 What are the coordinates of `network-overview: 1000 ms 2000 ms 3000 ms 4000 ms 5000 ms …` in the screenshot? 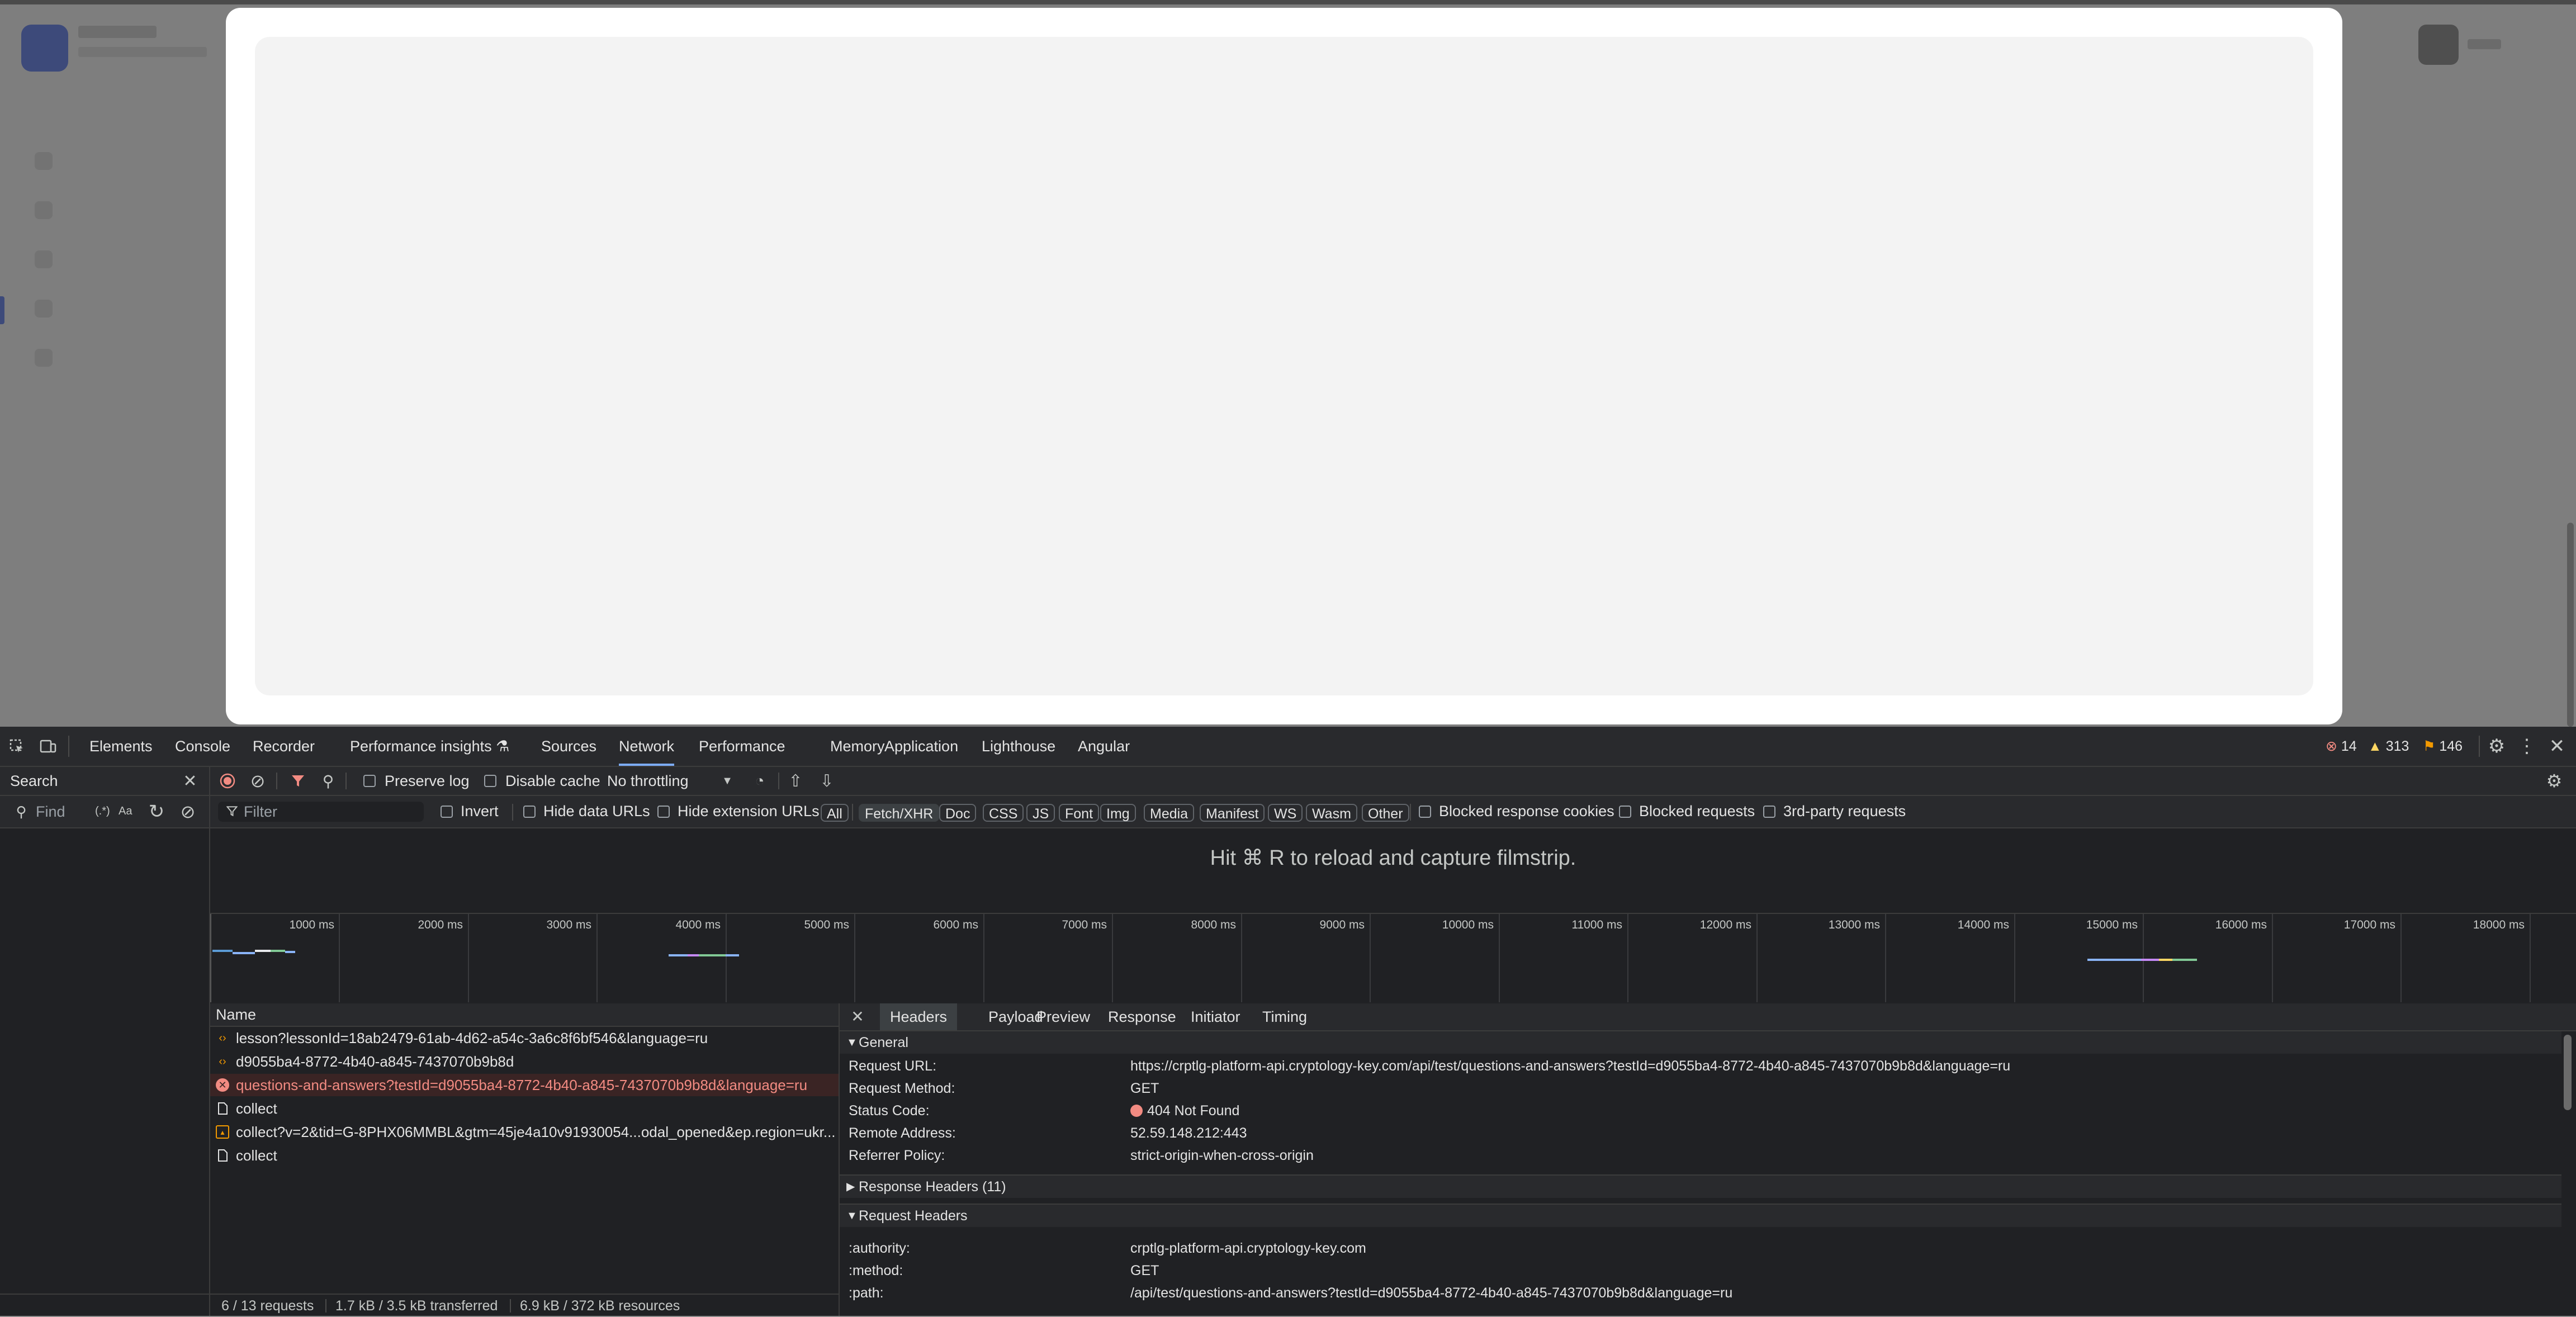 It's located at (1393, 959).